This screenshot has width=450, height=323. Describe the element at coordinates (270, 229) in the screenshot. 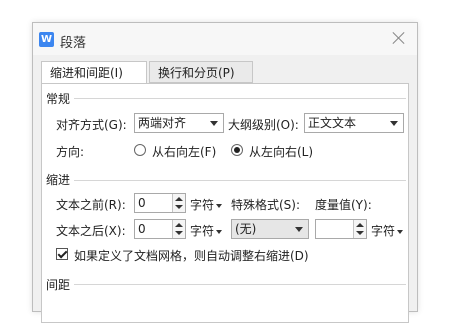

I see `special-format-select: (无)` at that location.